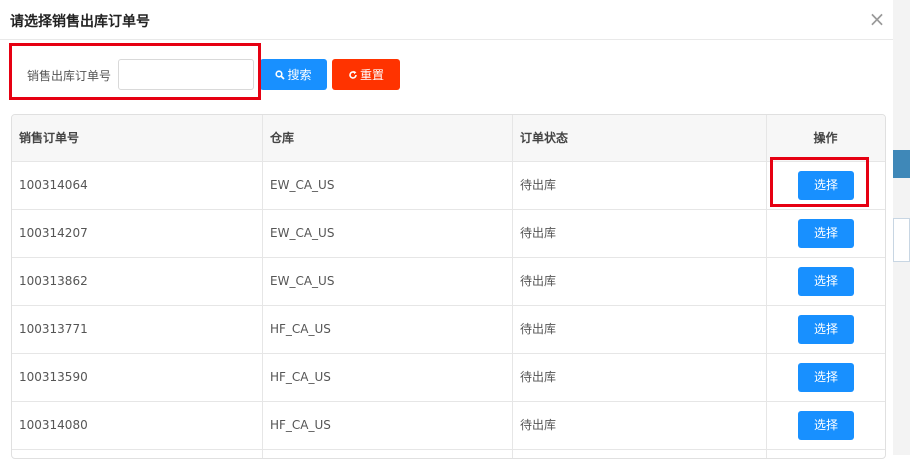  Describe the element at coordinates (448, 186) in the screenshot. I see `table-row: 100314064 EW_CA_US 待出库 选择` at that location.